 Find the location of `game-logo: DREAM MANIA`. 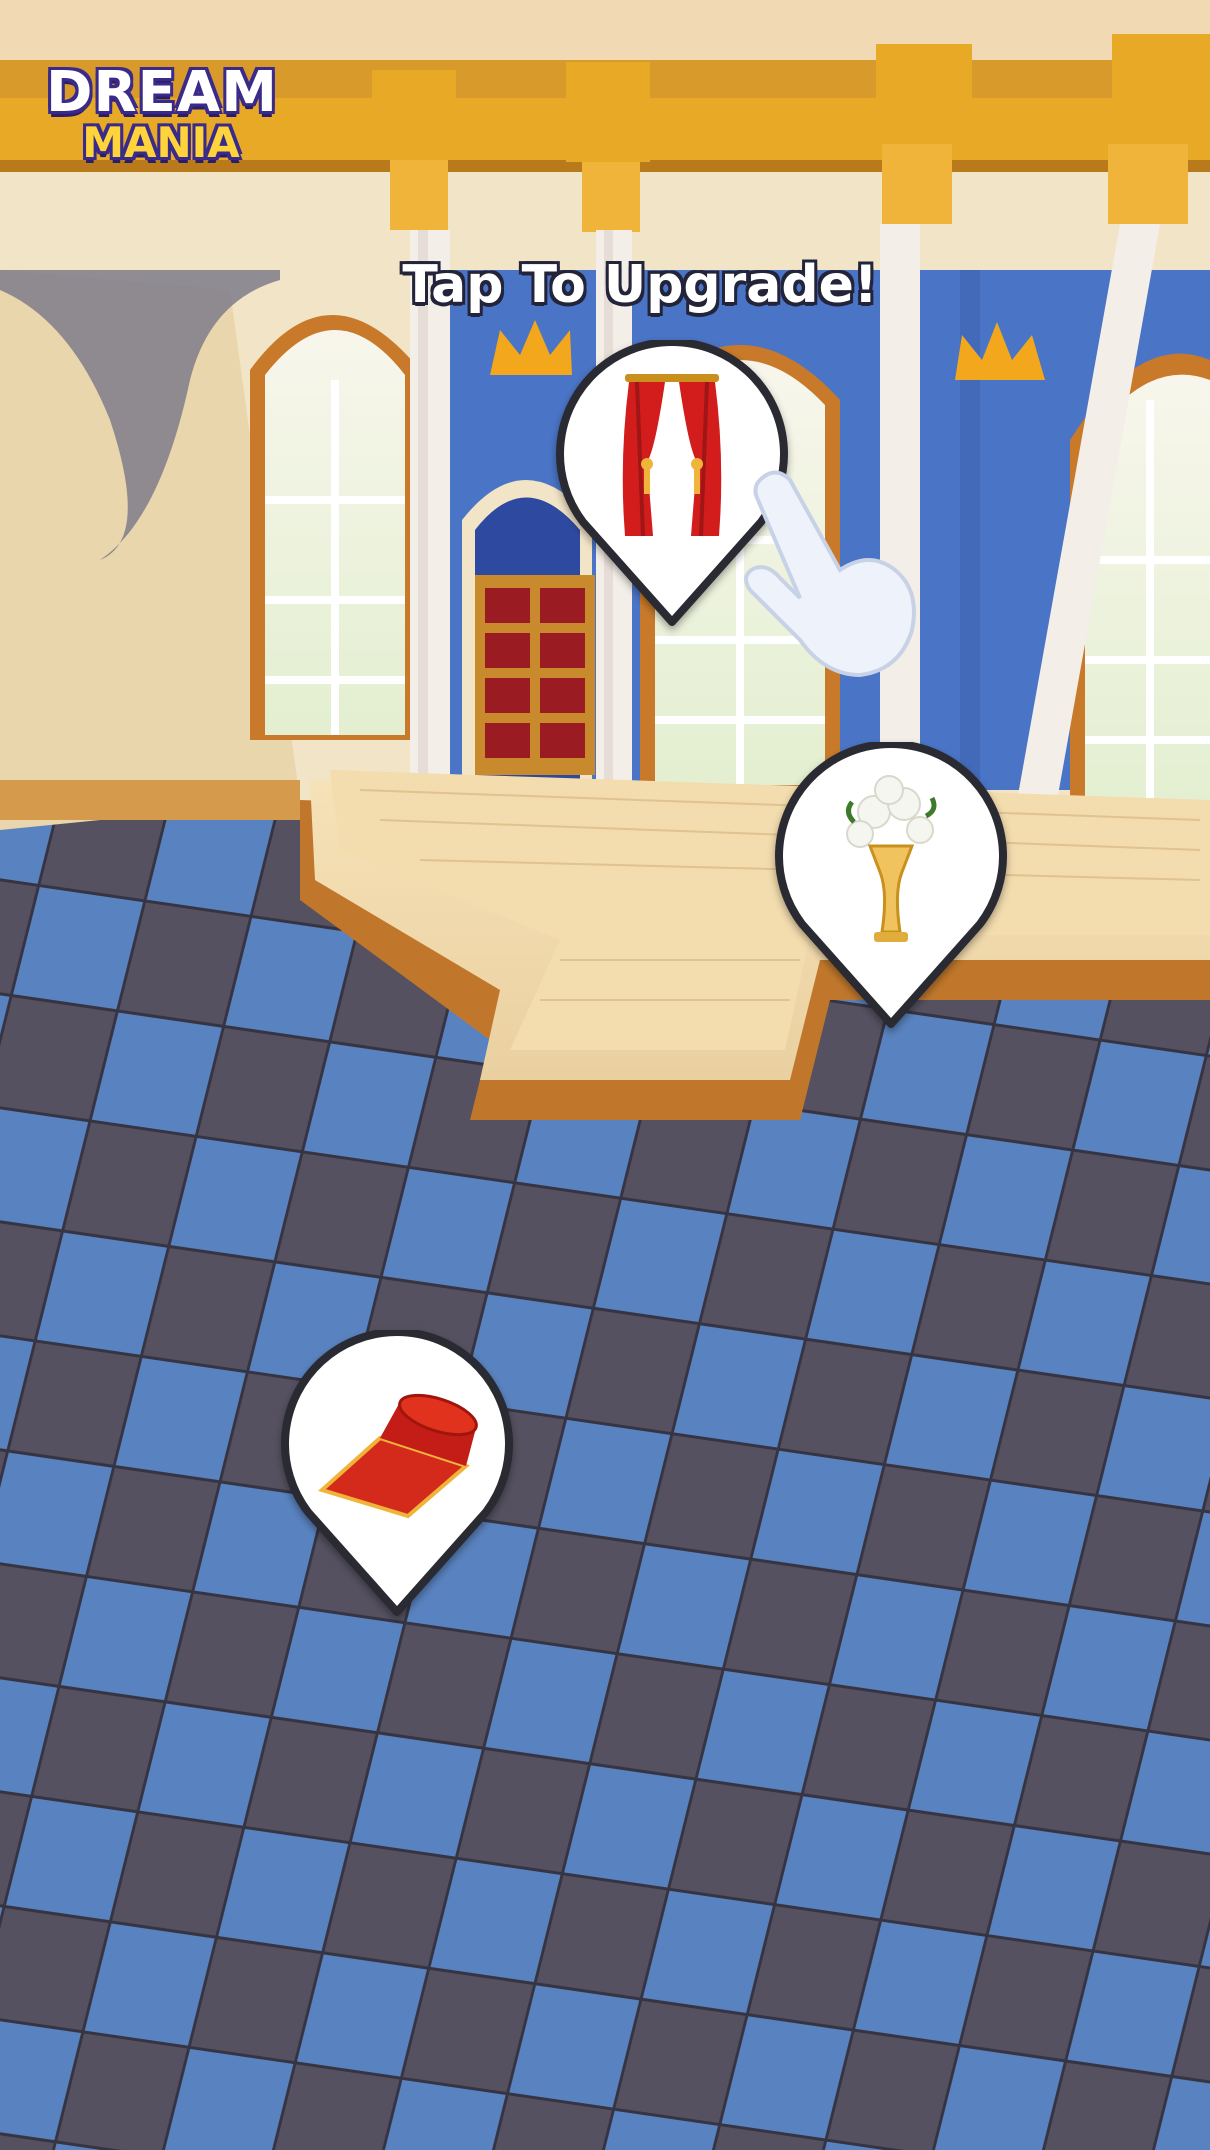

game-logo: DREAM MANIA is located at coordinates (162, 113).